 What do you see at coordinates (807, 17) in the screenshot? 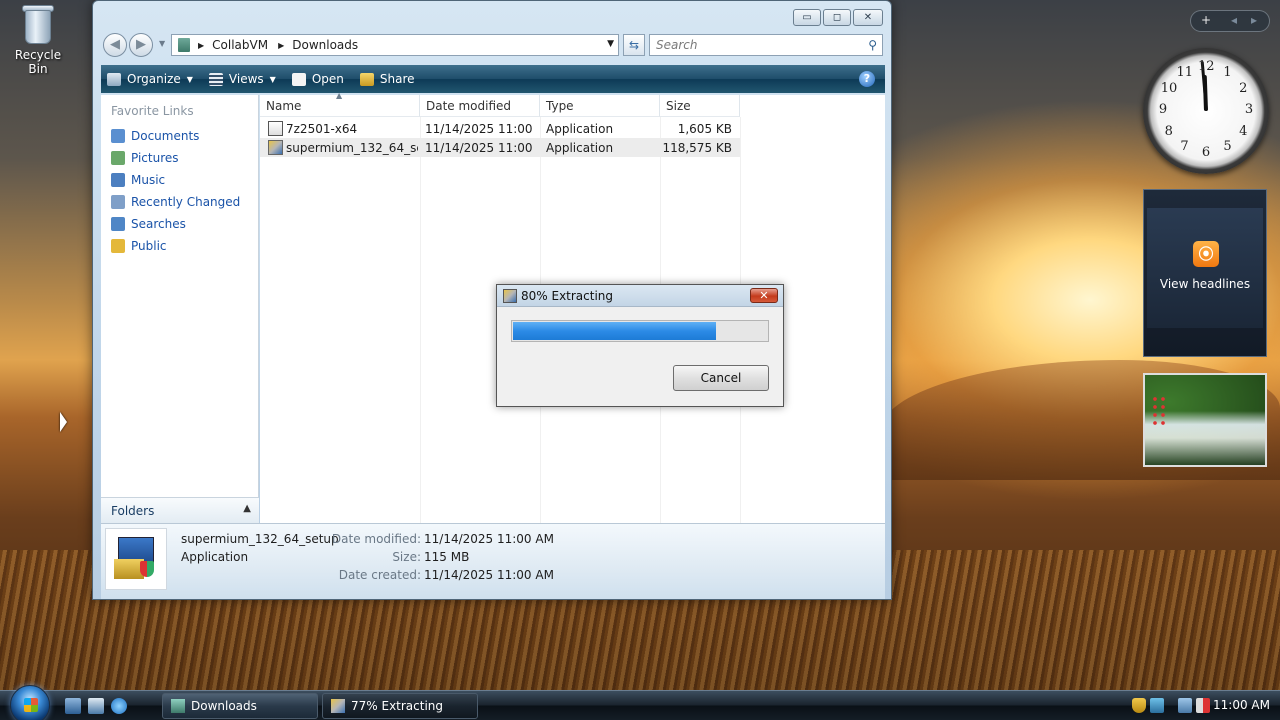
I see `minimize-button: ▭` at bounding box center [807, 17].